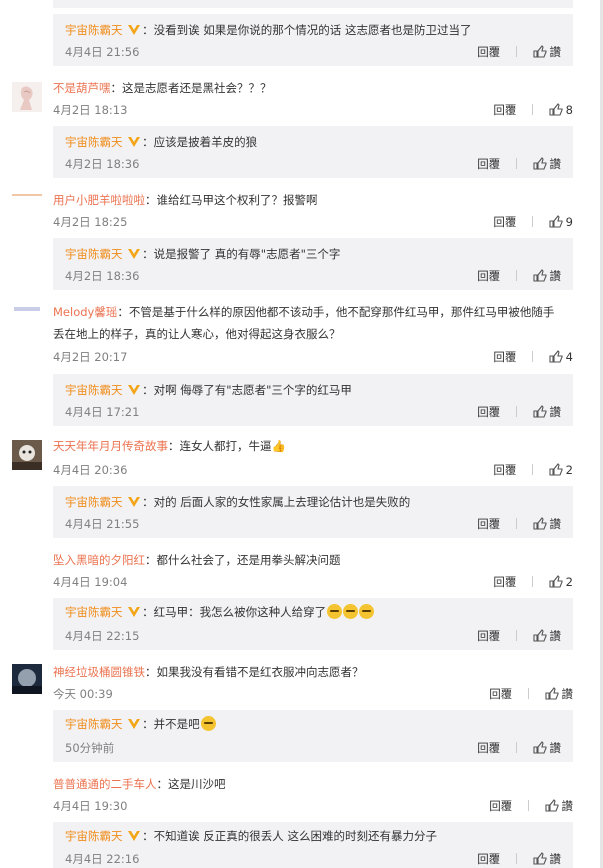  What do you see at coordinates (313, 4) in the screenshot?
I see `reply-card-partial` at bounding box center [313, 4].